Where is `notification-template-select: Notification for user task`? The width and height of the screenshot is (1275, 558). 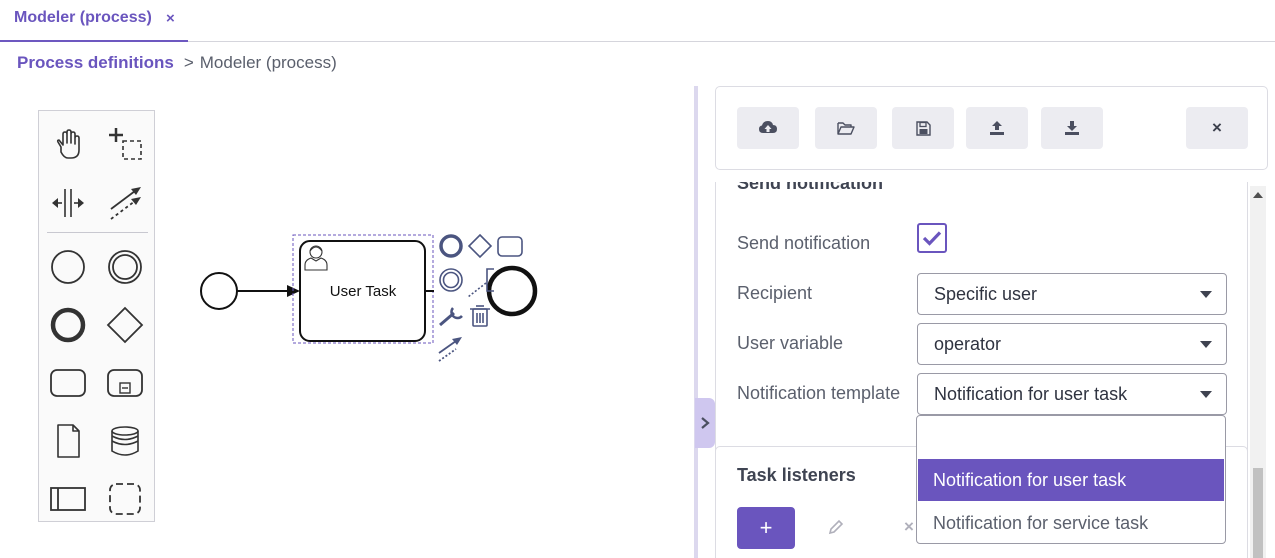 notification-template-select: Notification for user task is located at coordinates (1072, 394).